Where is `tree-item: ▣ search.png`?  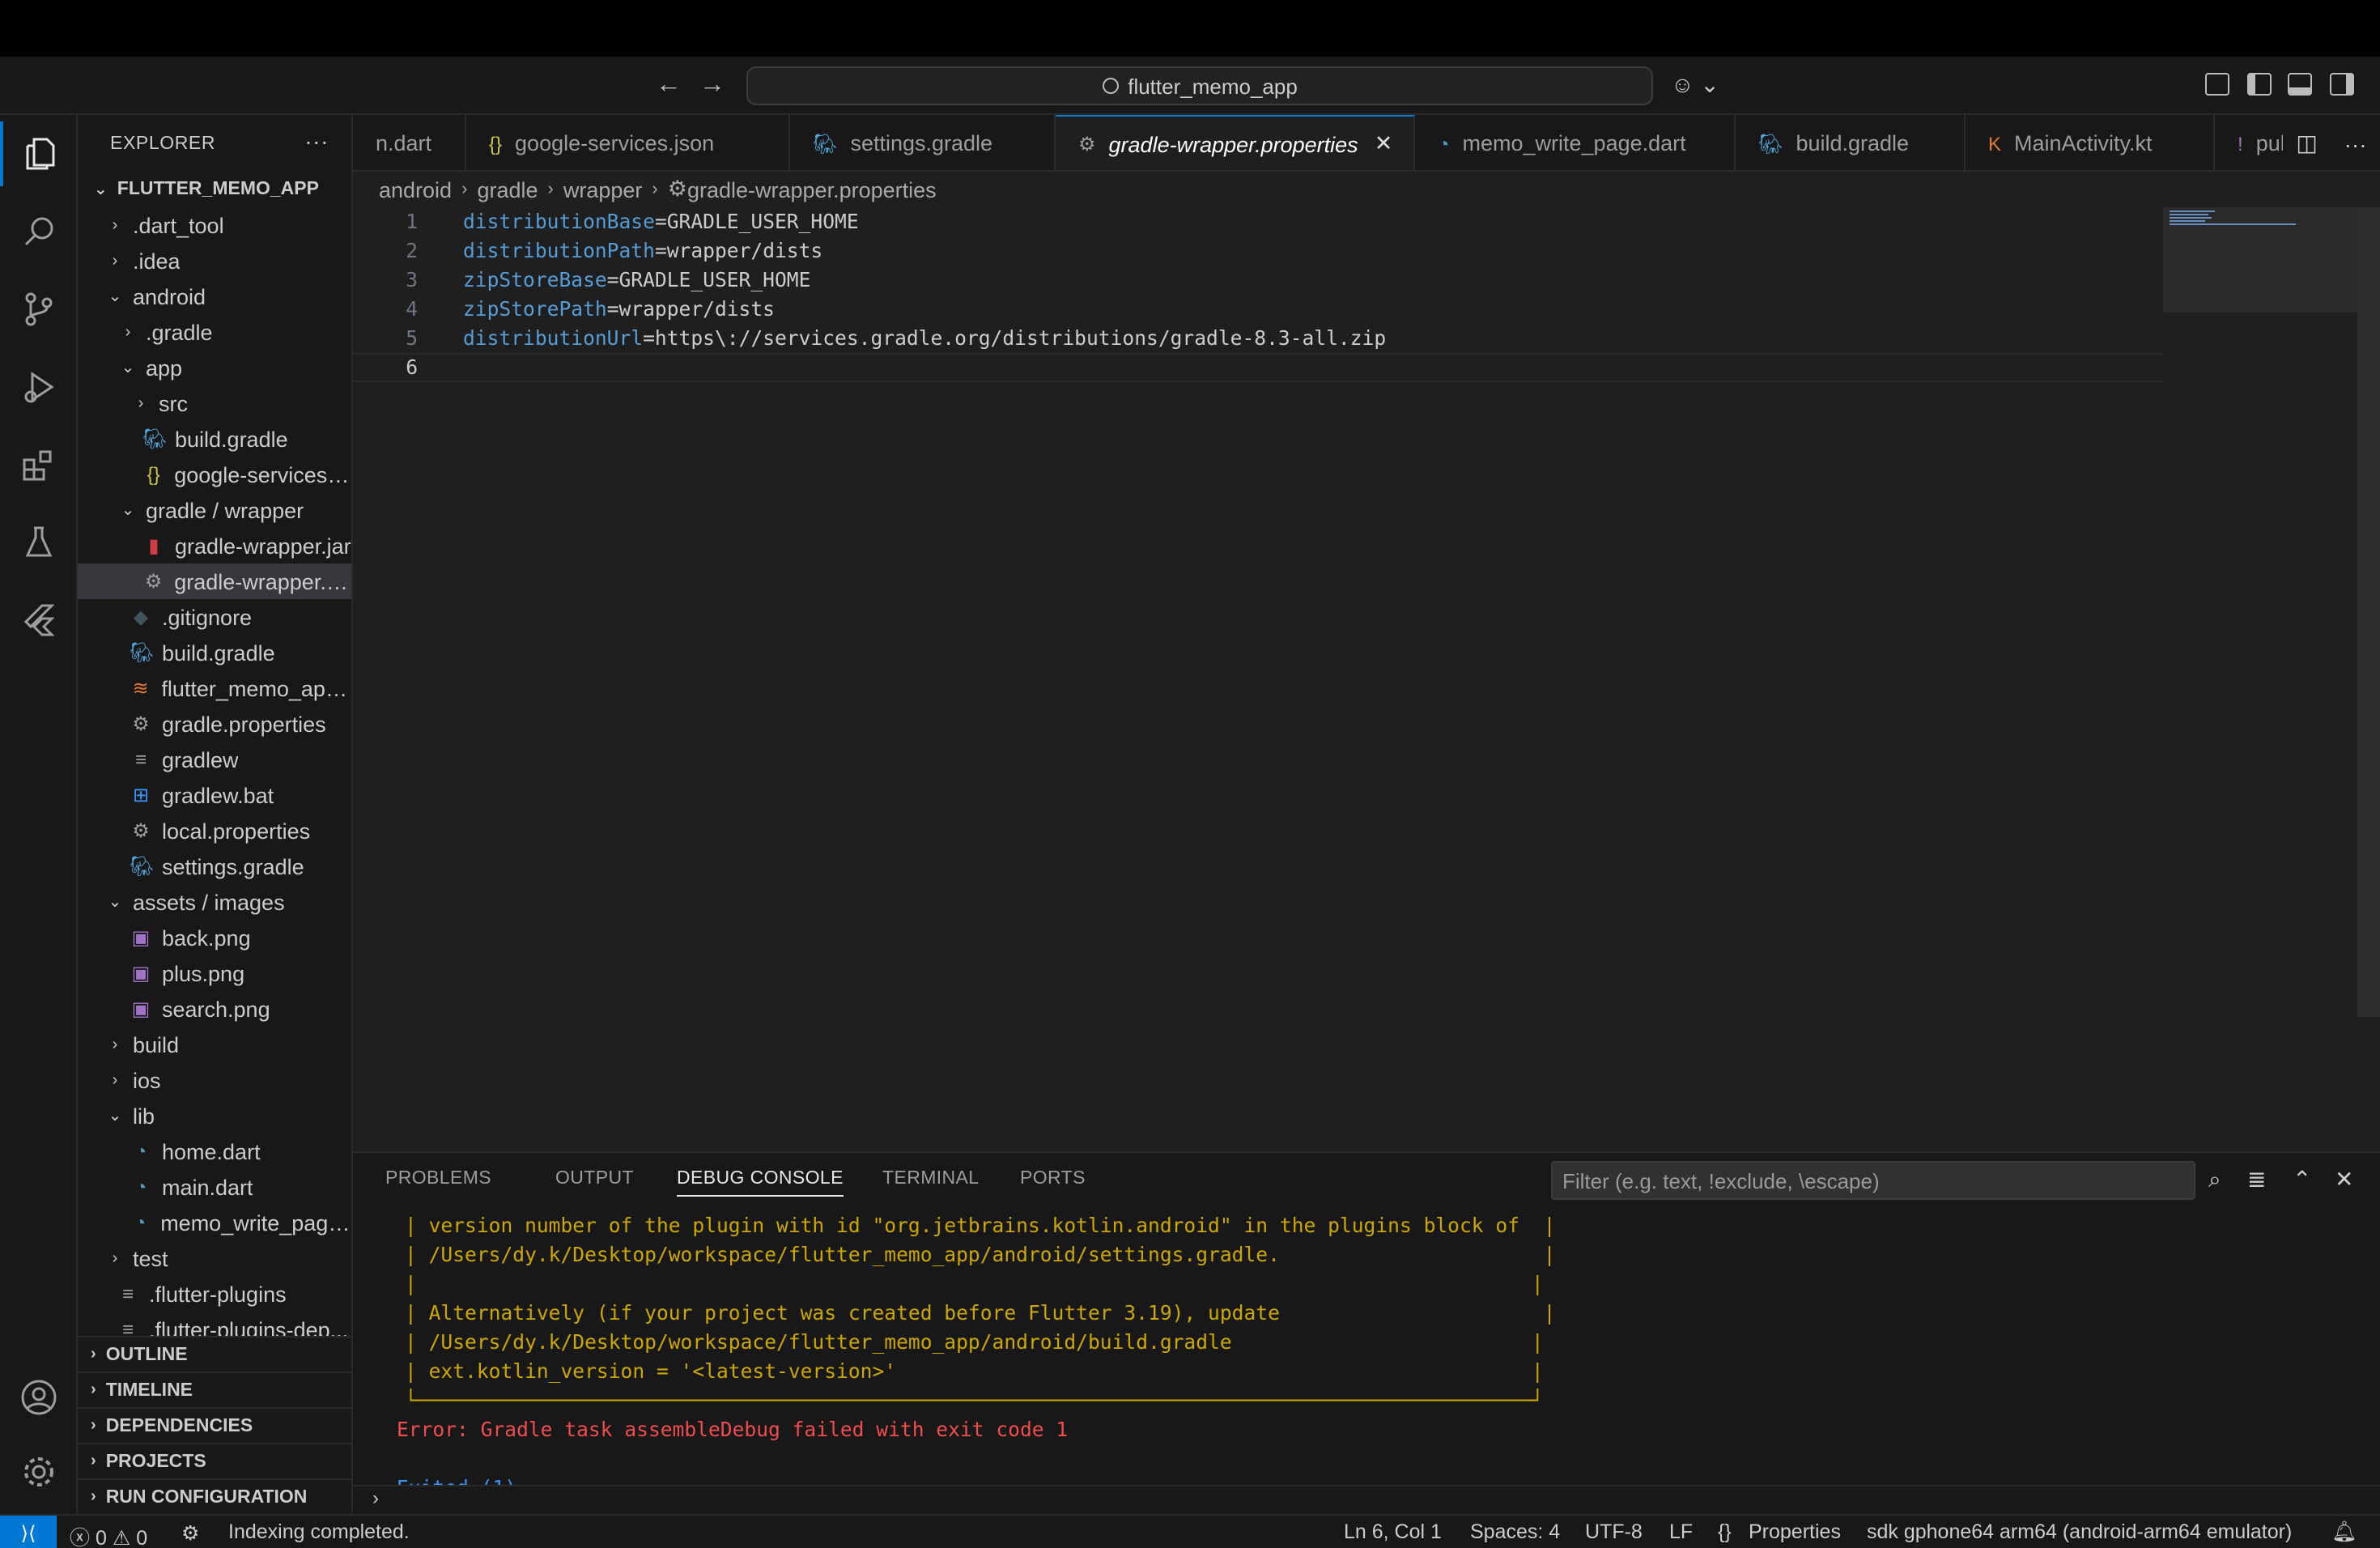
tree-item: ▣ search.png is located at coordinates (215, 1009).